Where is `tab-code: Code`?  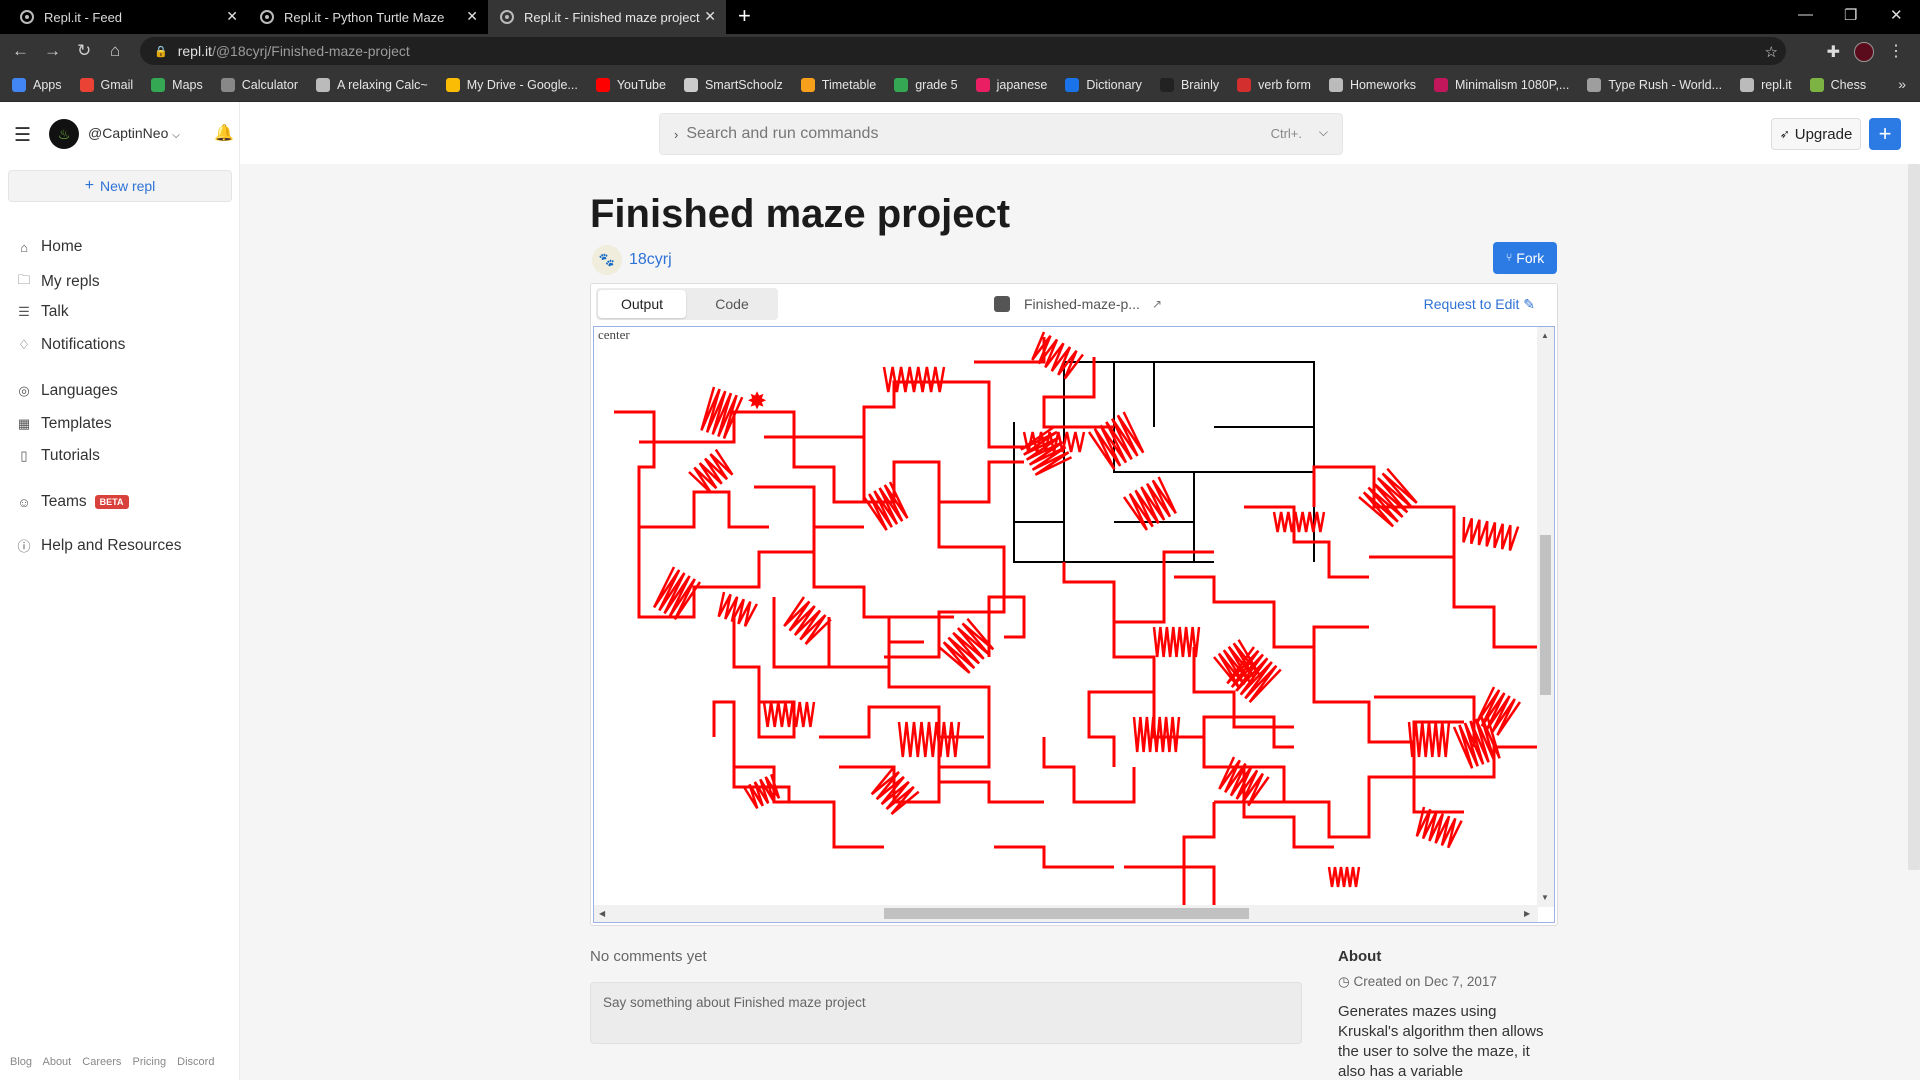 tab-code: Code is located at coordinates (732, 304).